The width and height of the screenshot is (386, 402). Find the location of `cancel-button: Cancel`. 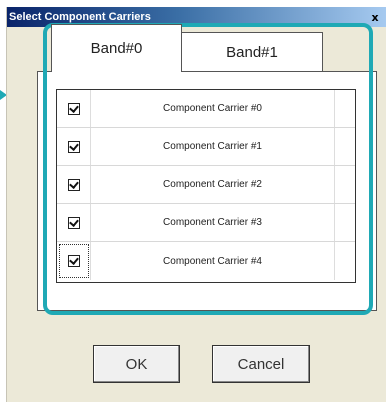

cancel-button: Cancel is located at coordinates (261, 364).